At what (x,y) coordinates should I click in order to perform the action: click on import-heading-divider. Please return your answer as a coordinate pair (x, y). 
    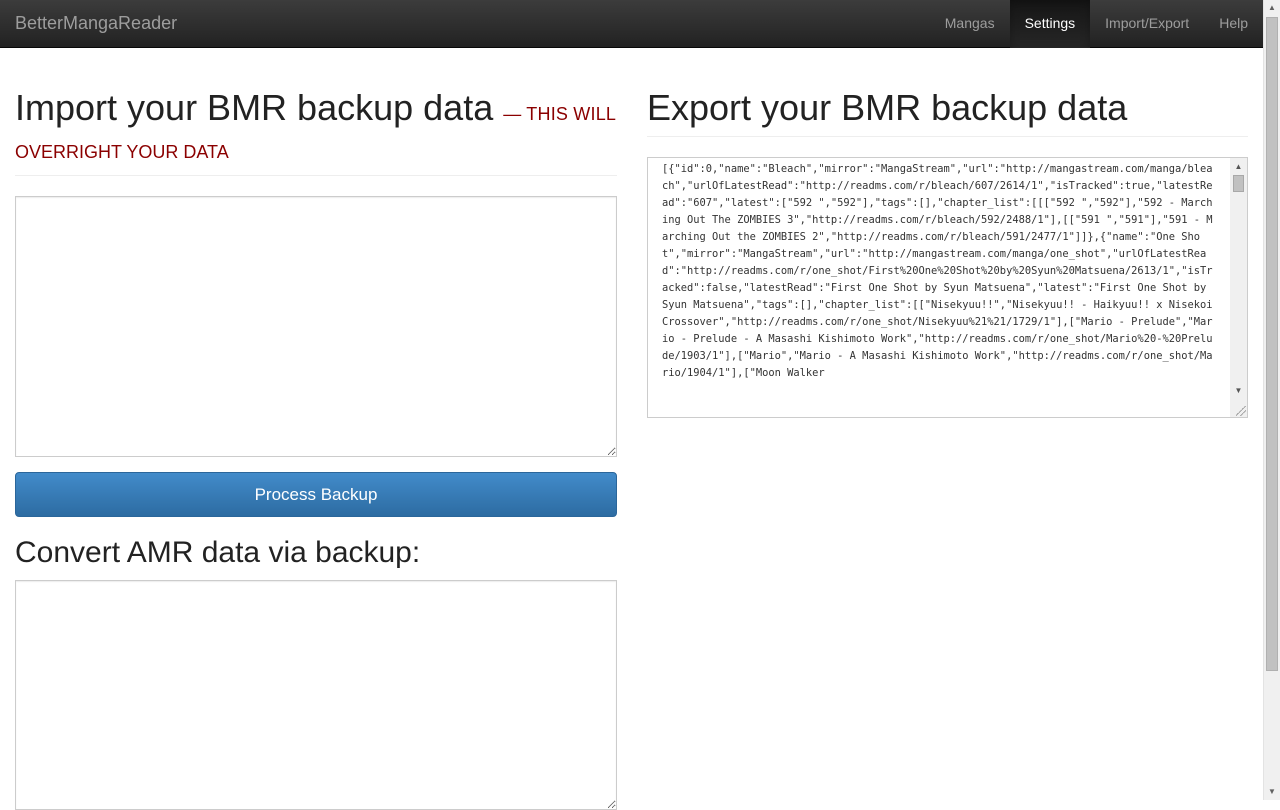
    Looking at the image, I should click on (316, 175).